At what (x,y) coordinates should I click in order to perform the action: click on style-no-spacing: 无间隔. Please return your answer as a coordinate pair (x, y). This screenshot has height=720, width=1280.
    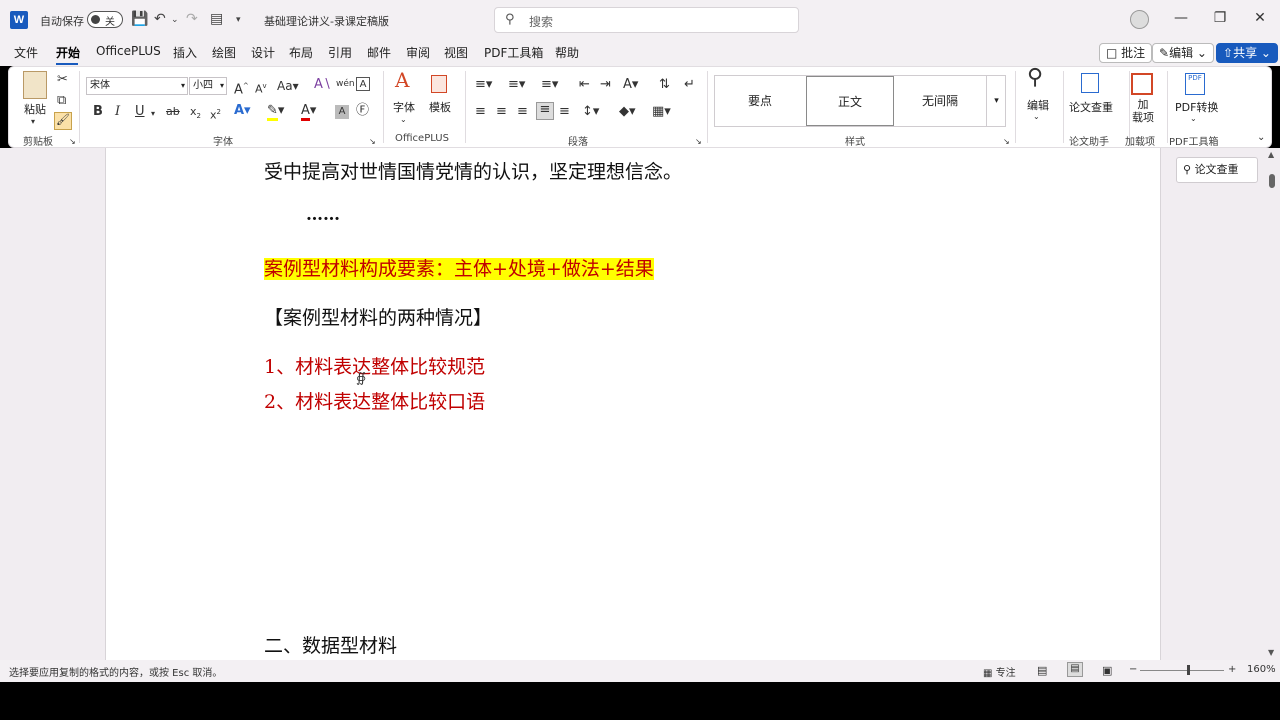
    Looking at the image, I should click on (940, 101).